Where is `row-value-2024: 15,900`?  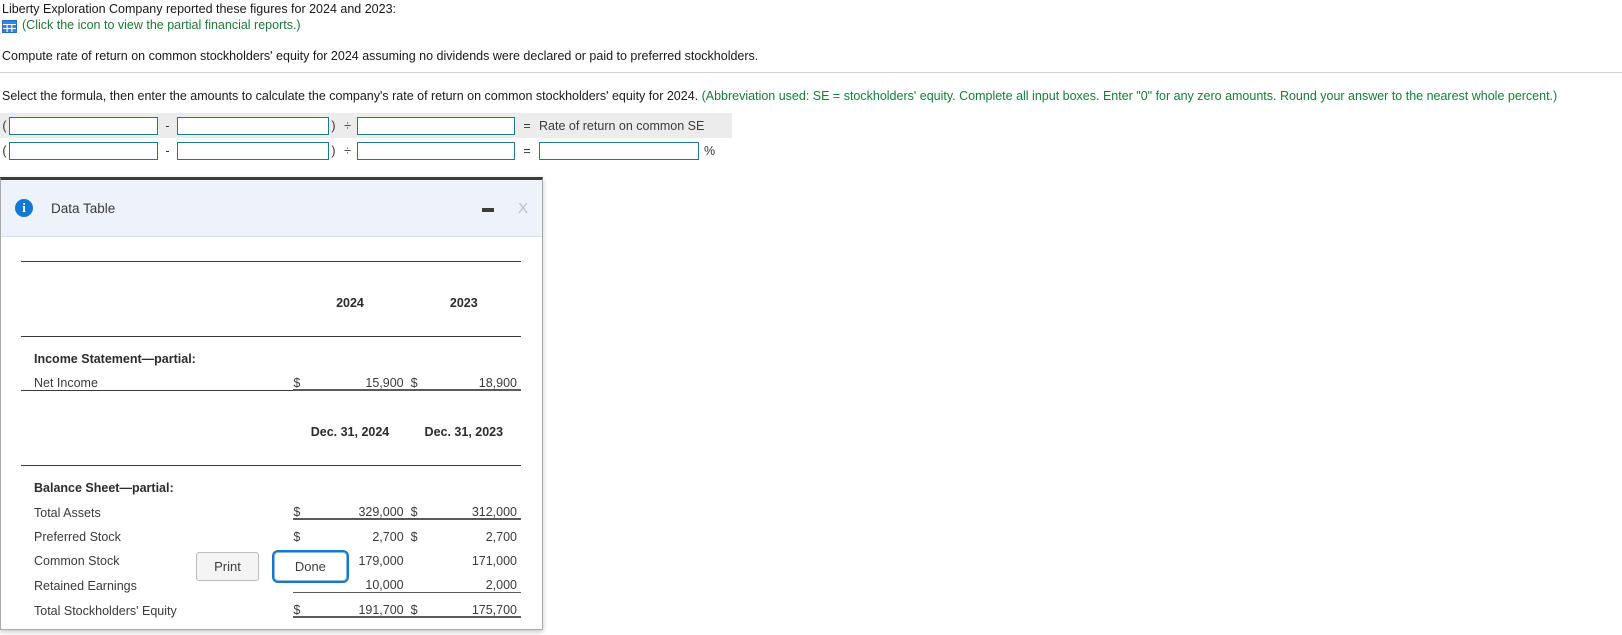
row-value-2024: 15,900 is located at coordinates (357, 378).